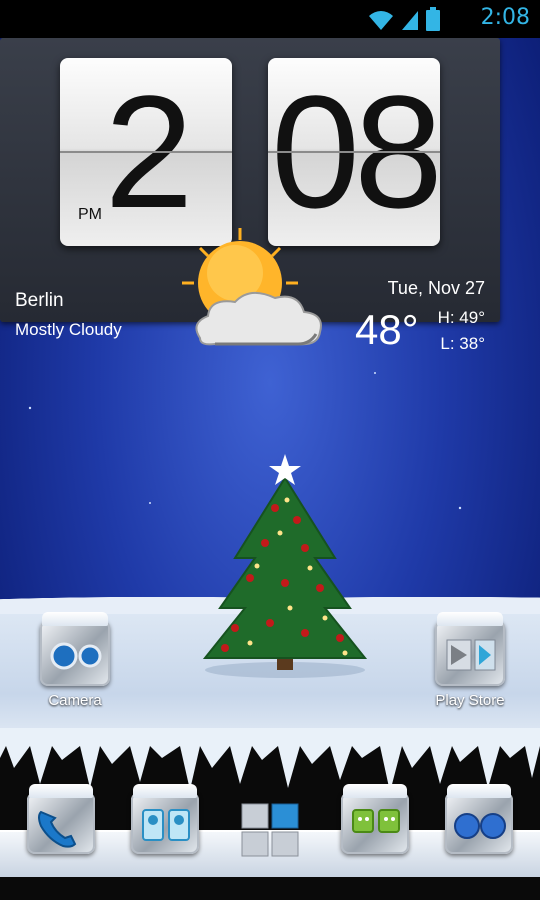  I want to click on camera-icon, so click(75, 649).